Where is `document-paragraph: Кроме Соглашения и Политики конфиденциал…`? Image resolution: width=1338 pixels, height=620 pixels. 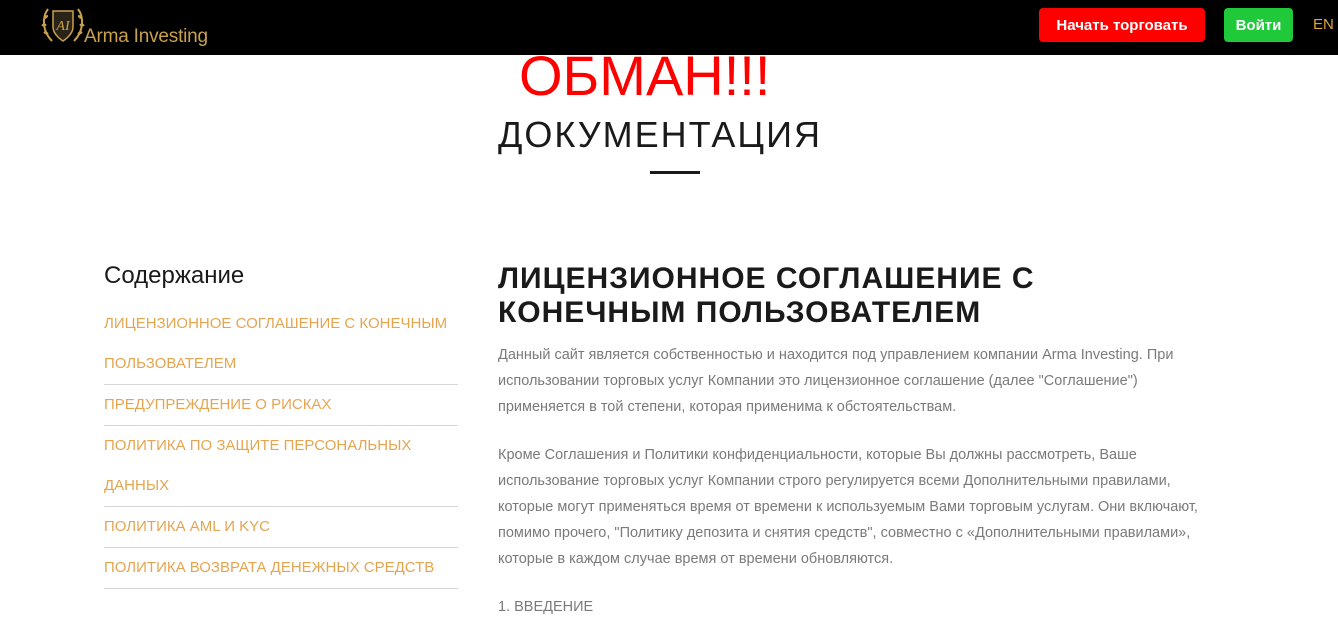
document-paragraph: Кроме Соглашения и Политики конфиденциал… is located at coordinates (848, 507).